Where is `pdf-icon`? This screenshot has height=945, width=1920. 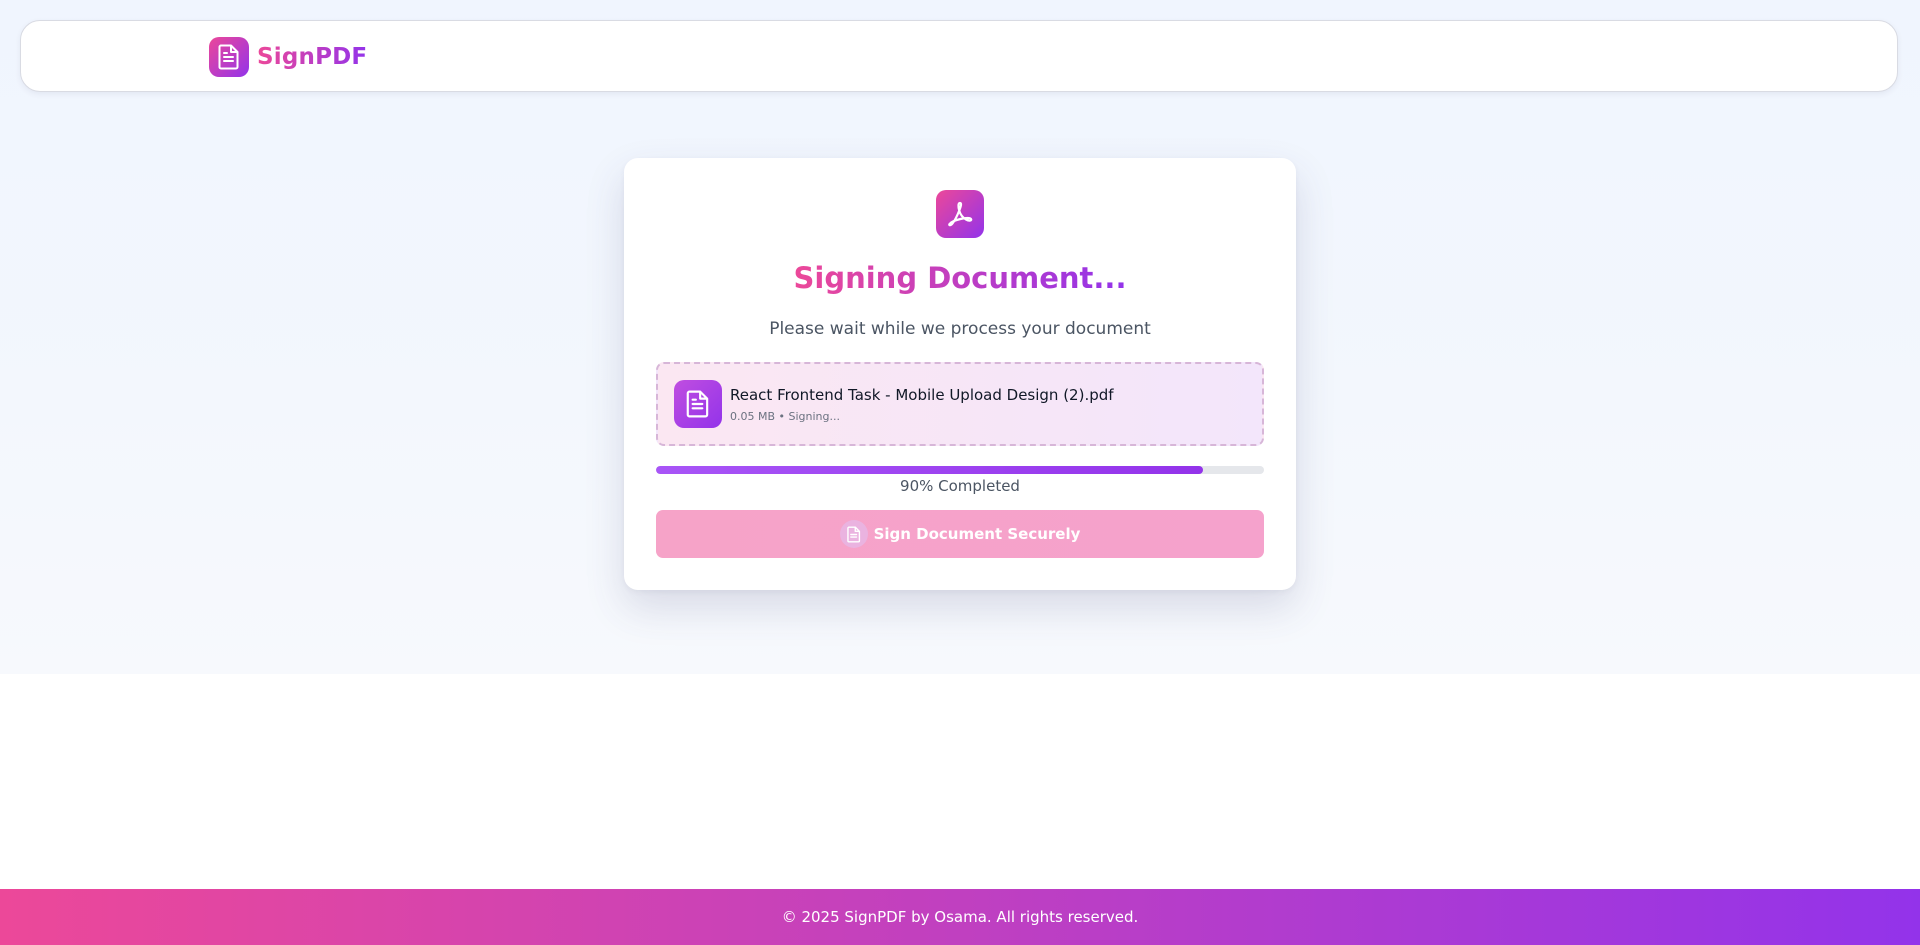
pdf-icon is located at coordinates (960, 214).